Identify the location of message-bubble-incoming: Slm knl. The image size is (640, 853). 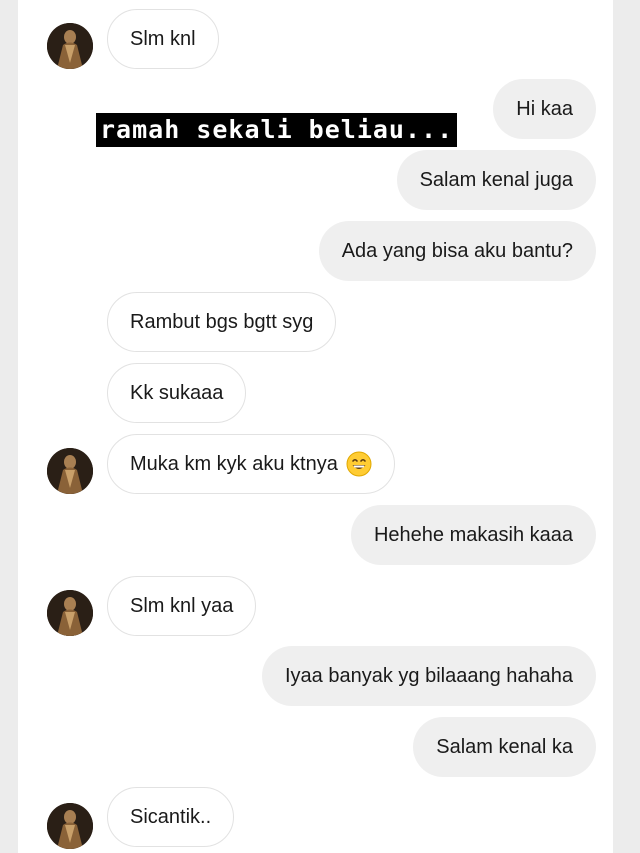
(163, 39).